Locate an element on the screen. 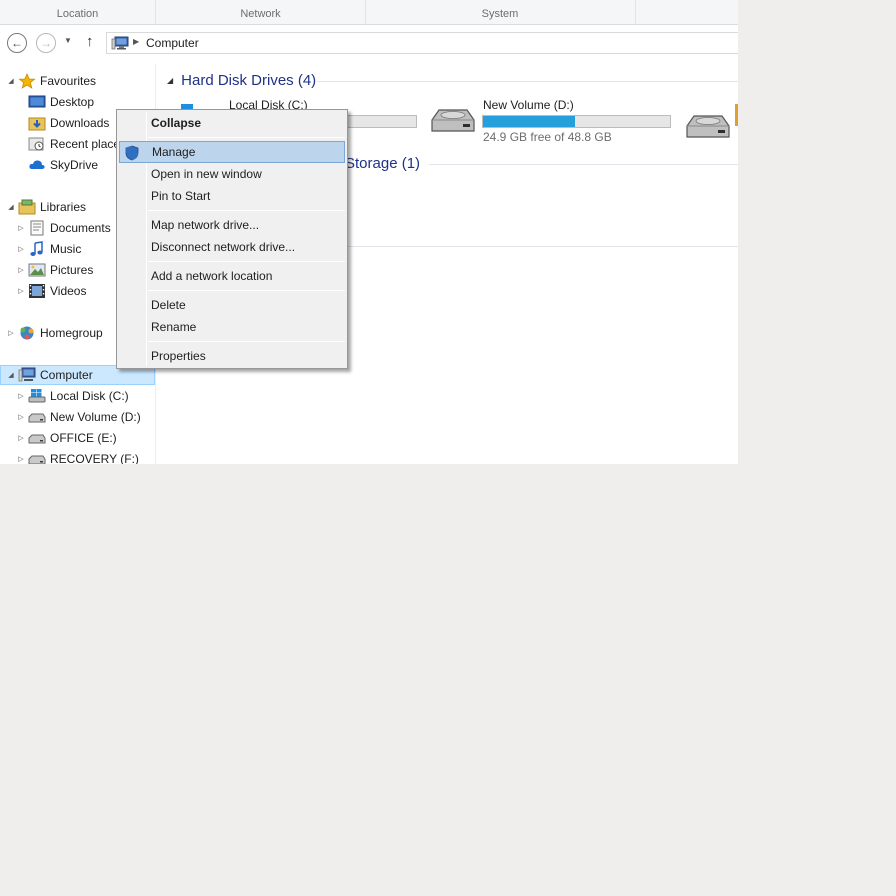  menu-item-collapse: Collapse is located at coordinates (232, 123).